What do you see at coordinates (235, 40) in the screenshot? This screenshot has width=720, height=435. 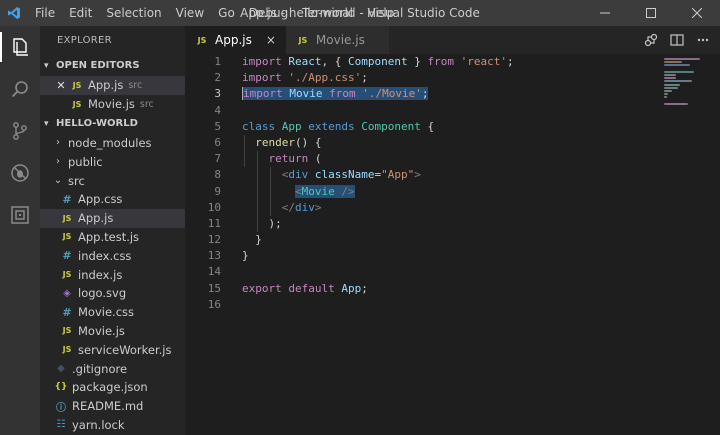 I see `tab-app-js: JS App.js ×` at bounding box center [235, 40].